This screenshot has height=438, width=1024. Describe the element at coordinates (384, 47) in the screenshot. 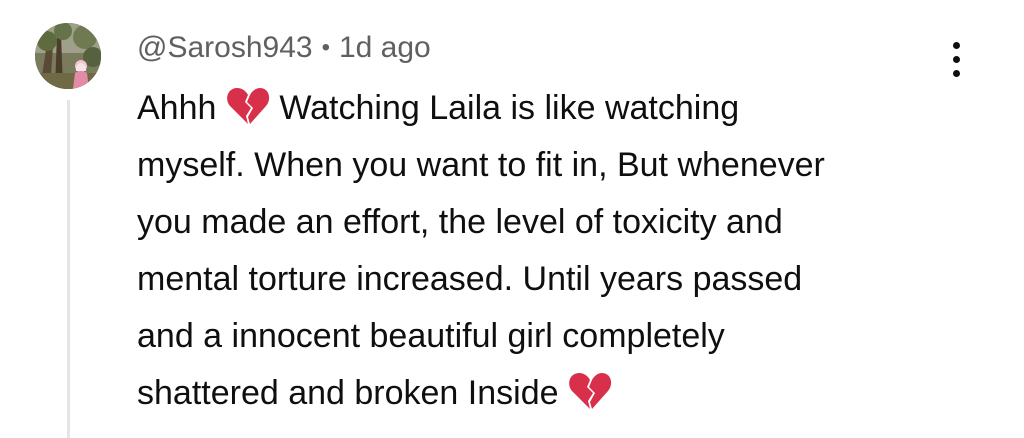

I see `comment-timestamp: 1d ago` at that location.